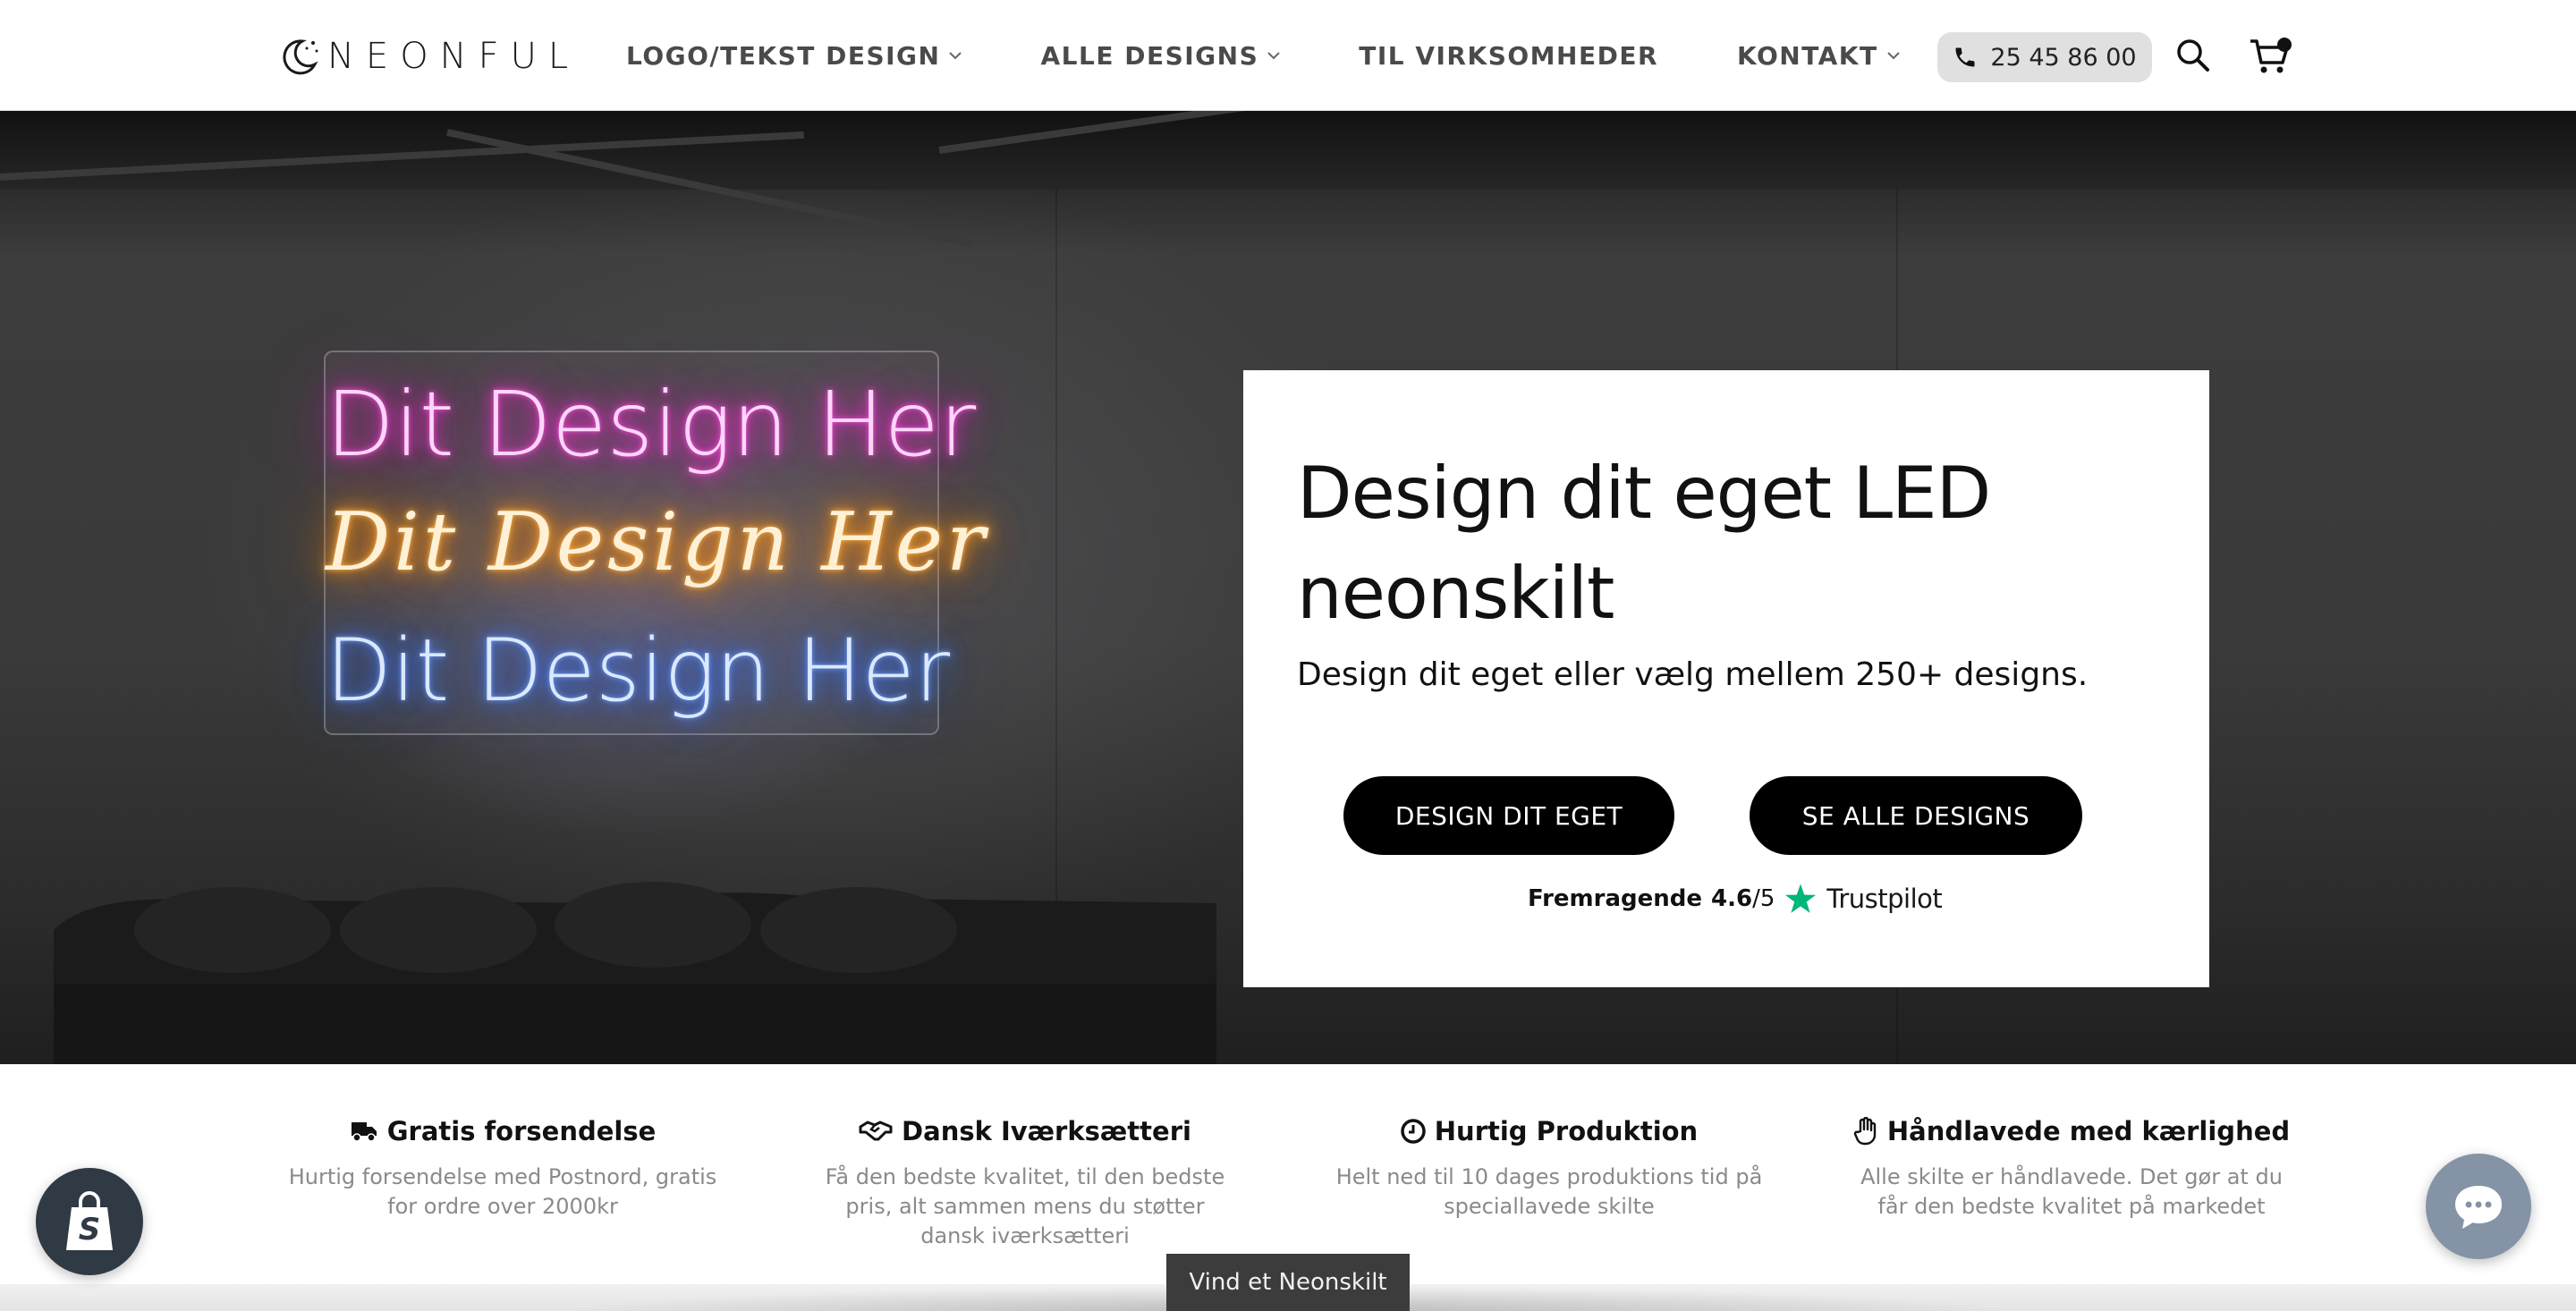  I want to click on trustpilot-rating: Fremragende 4.6/5 Trustpilot, so click(1735, 899).